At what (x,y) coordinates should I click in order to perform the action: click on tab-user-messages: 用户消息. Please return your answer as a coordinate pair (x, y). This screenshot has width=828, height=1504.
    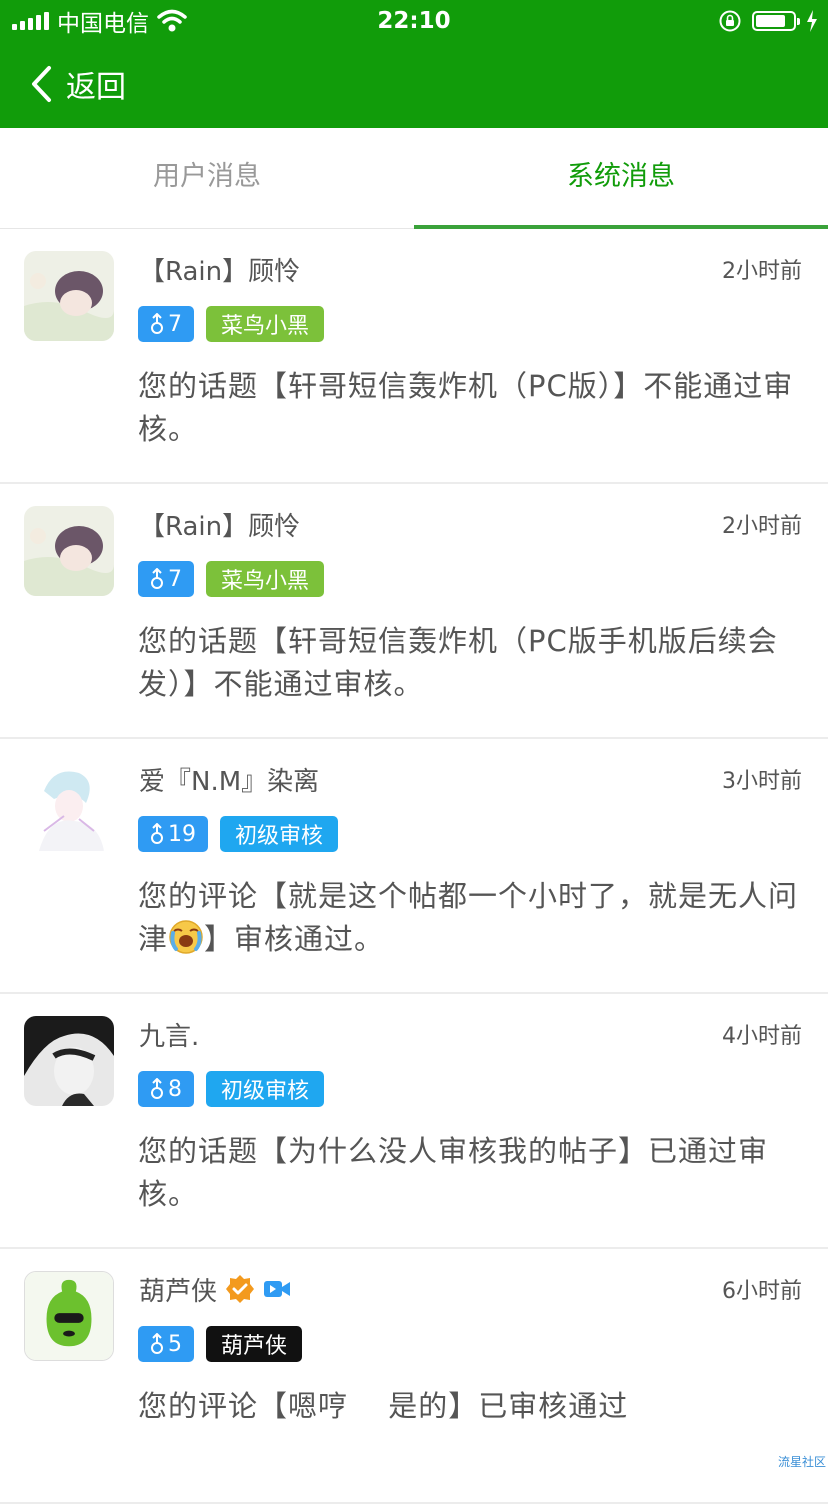
    Looking at the image, I should click on (207, 178).